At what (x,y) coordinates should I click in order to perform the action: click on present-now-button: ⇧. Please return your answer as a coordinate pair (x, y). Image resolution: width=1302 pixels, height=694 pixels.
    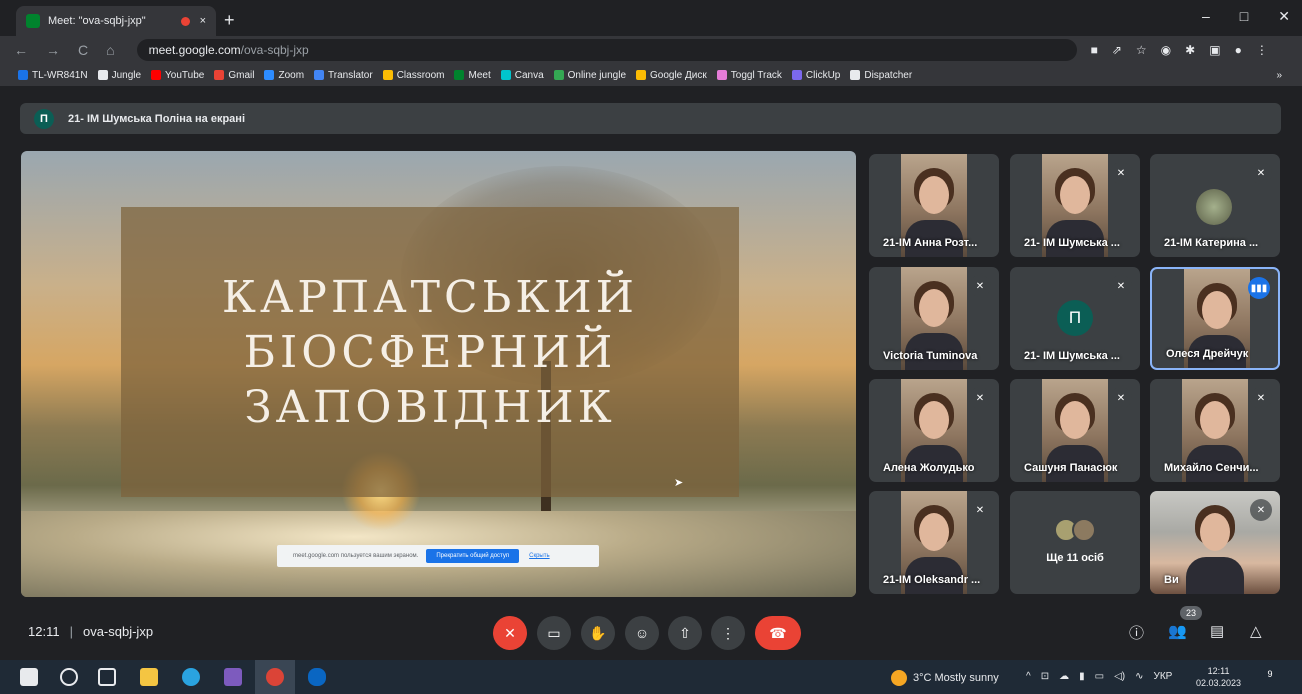
    Looking at the image, I should click on (685, 633).